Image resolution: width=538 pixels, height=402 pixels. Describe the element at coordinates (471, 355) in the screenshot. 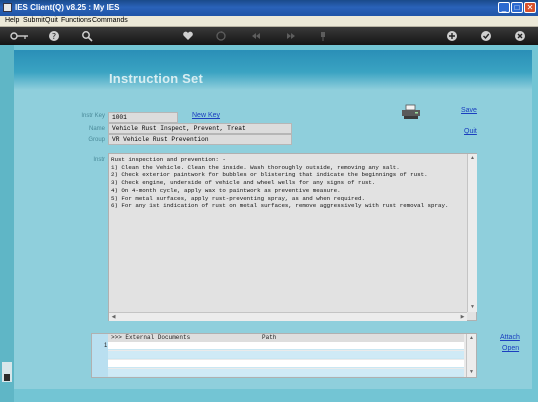

I see `documents-scrollbar: ▲ ▼` at that location.